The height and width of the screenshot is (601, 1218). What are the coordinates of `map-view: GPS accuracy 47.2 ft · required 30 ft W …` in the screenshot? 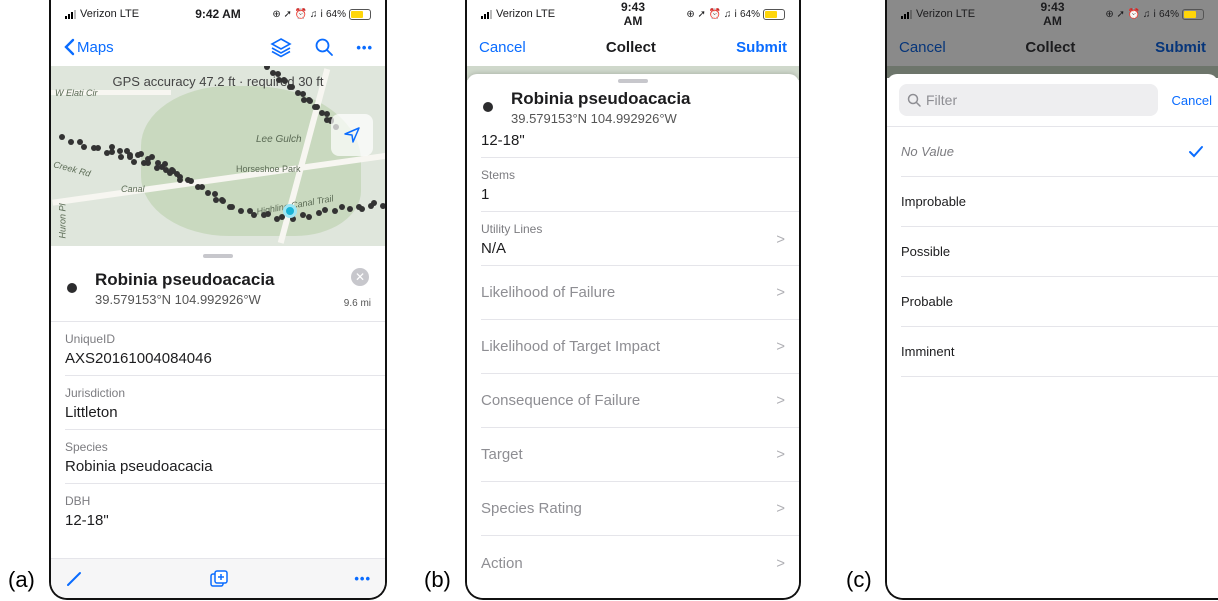 It's located at (218, 156).